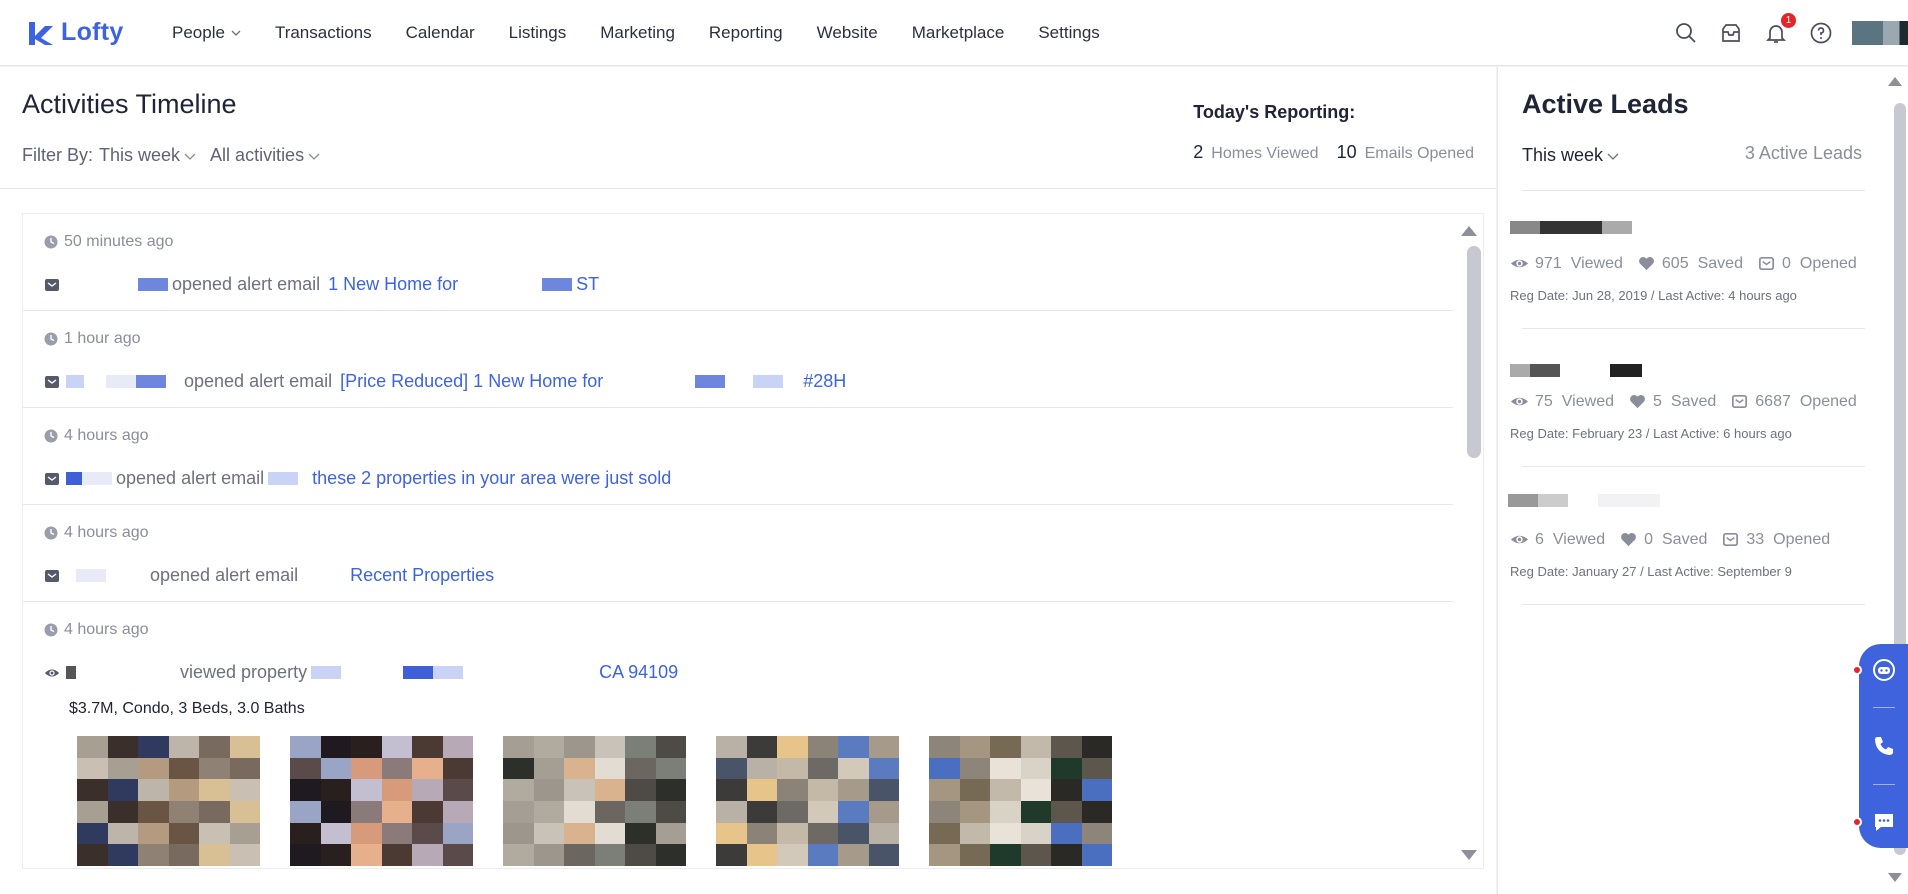 The image size is (1908, 894). I want to click on redacted-address, so click(448, 672).